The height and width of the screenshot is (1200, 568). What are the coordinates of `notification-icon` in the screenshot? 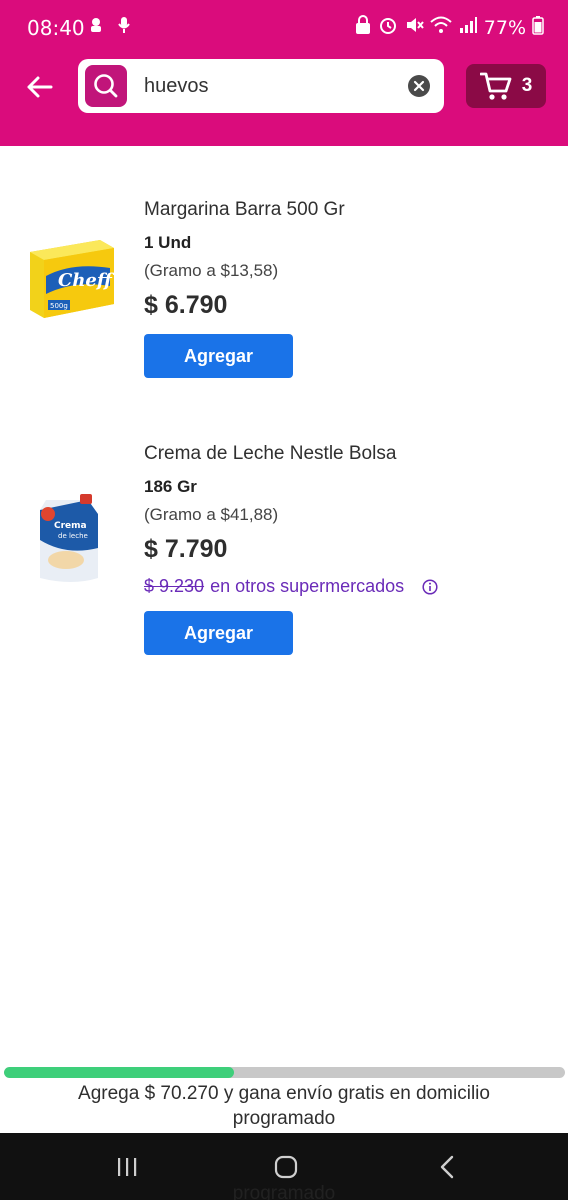 It's located at (96, 27).